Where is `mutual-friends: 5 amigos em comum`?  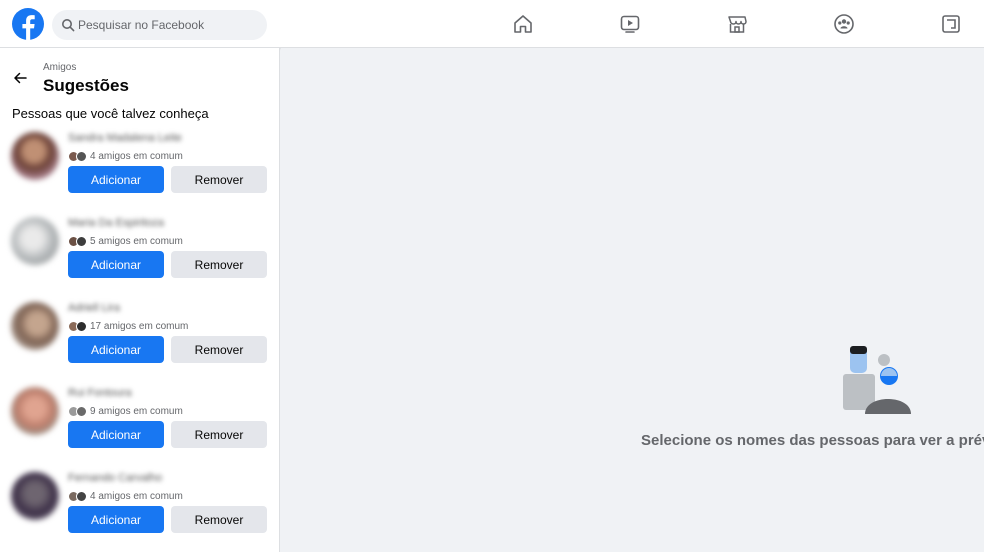
mutual-friends: 5 amigos em comum is located at coordinates (125, 241).